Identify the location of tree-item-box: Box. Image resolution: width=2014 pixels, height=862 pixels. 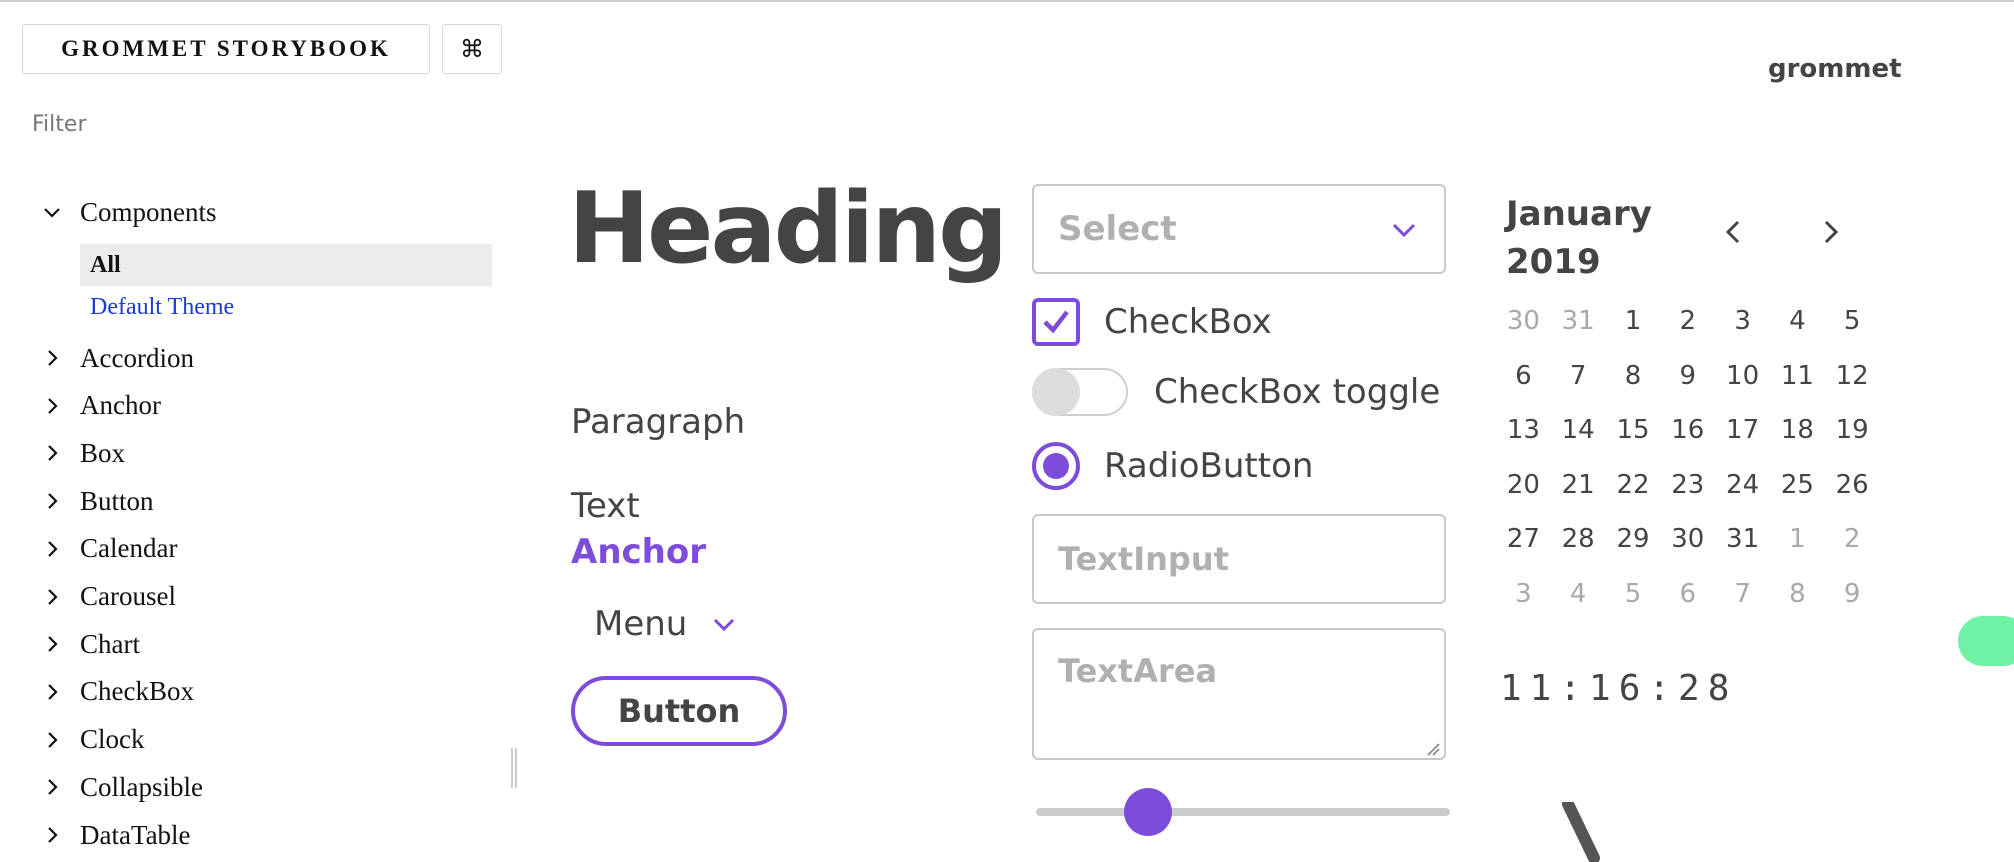
(83, 453).